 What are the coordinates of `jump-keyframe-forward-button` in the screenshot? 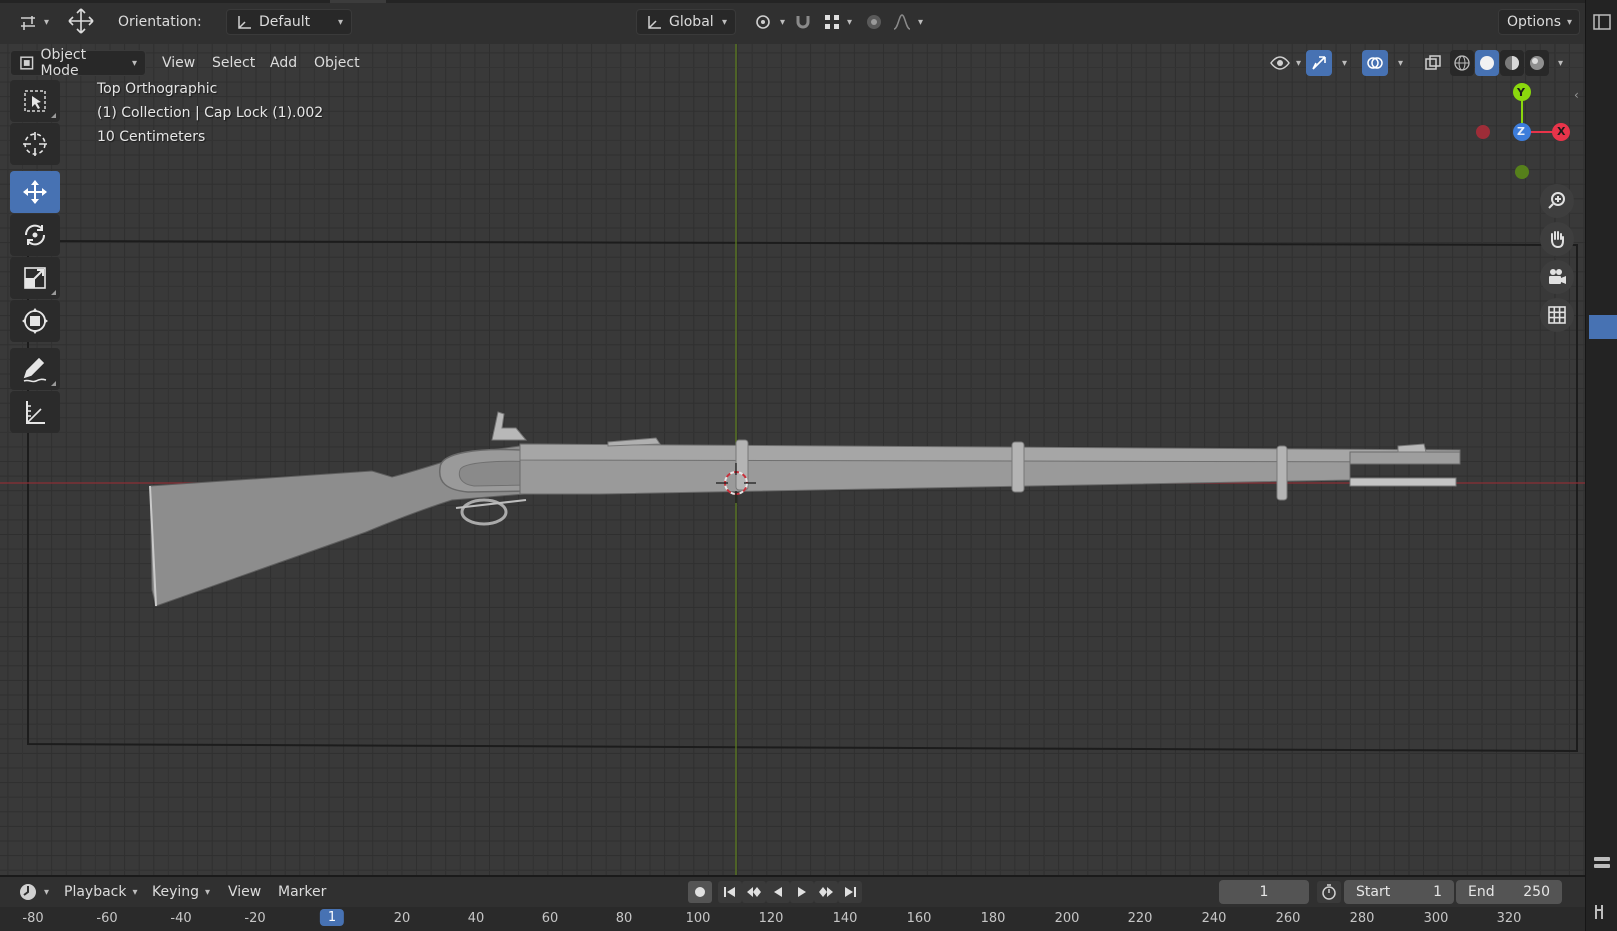 It's located at (826, 892).